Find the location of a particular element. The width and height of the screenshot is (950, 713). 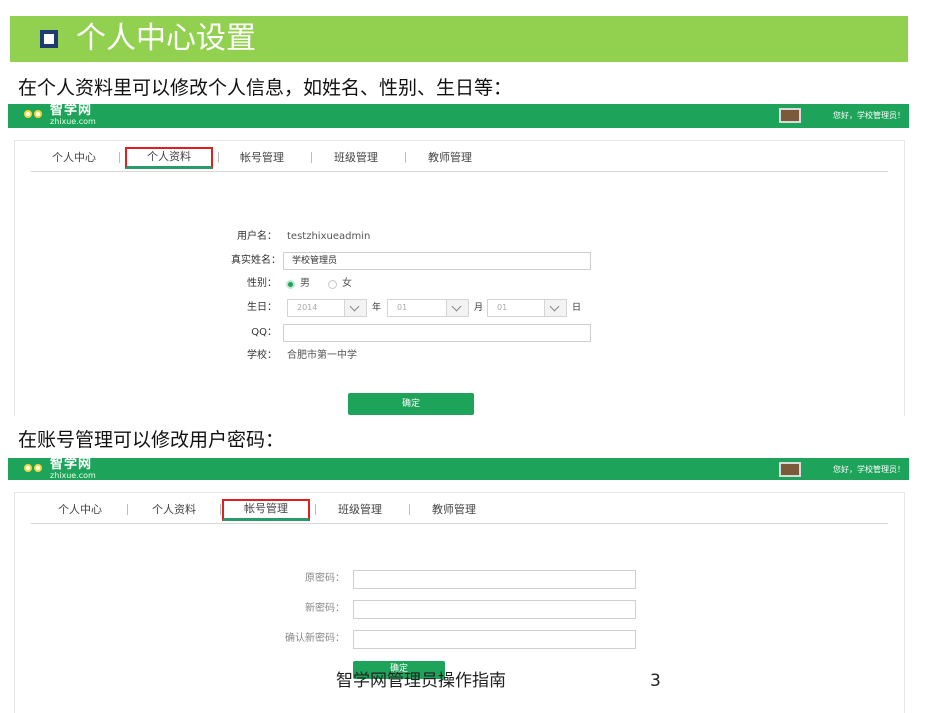

slide-title-bar: 个人中心设置 is located at coordinates (459, 39).